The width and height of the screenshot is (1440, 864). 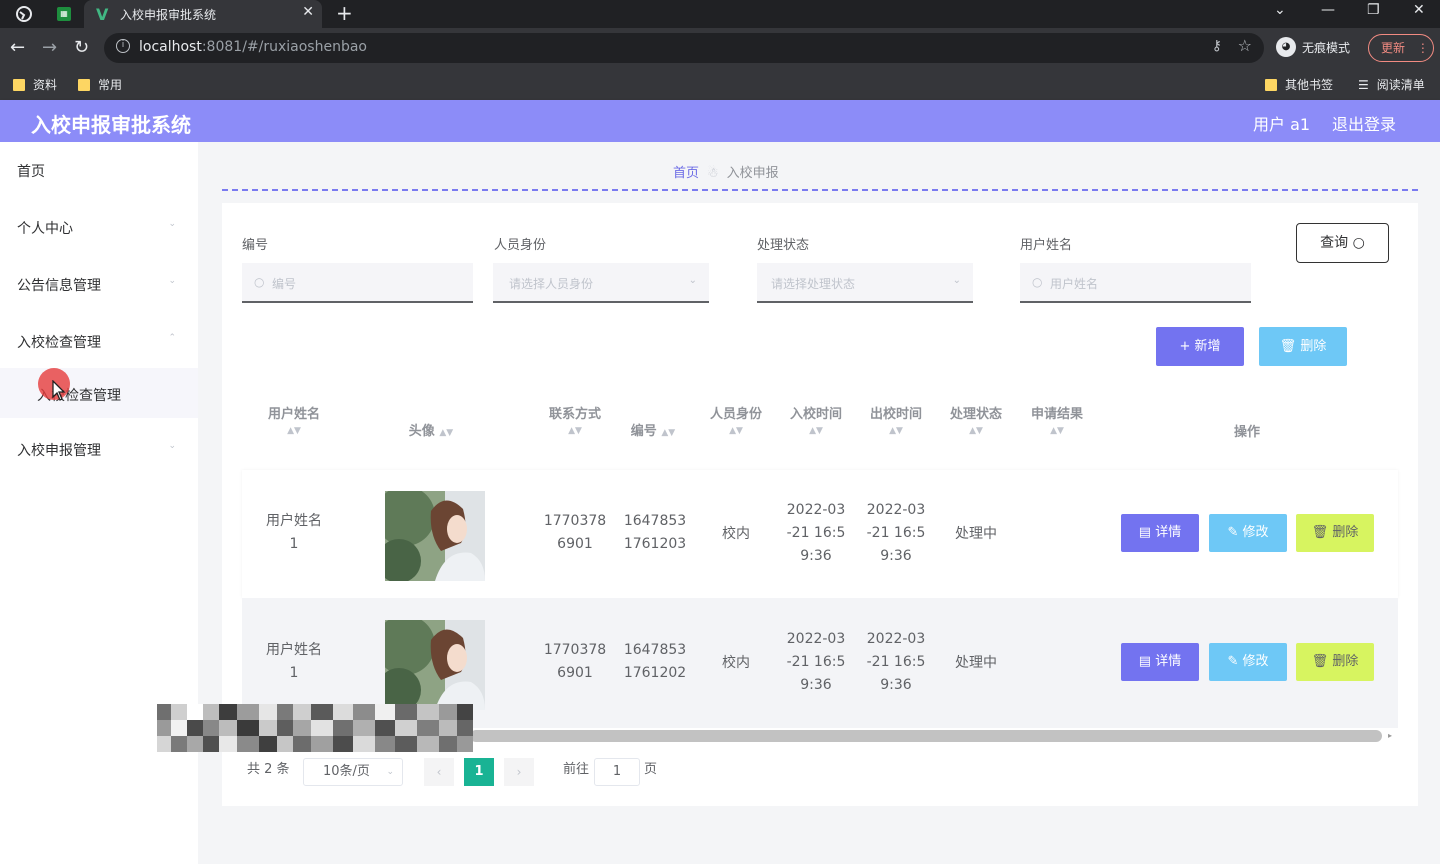 What do you see at coordinates (99, 341) in the screenshot?
I see `sidebar-item-entry-check: 入校检查管理 ⌃` at bounding box center [99, 341].